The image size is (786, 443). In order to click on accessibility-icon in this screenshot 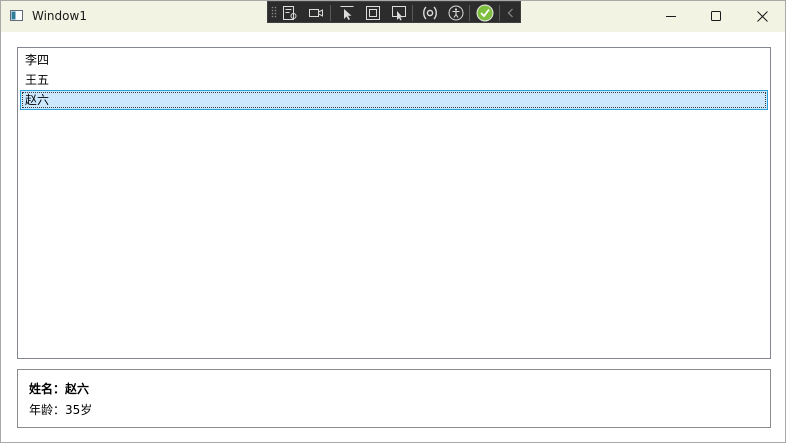, I will do `click(456, 13)`.